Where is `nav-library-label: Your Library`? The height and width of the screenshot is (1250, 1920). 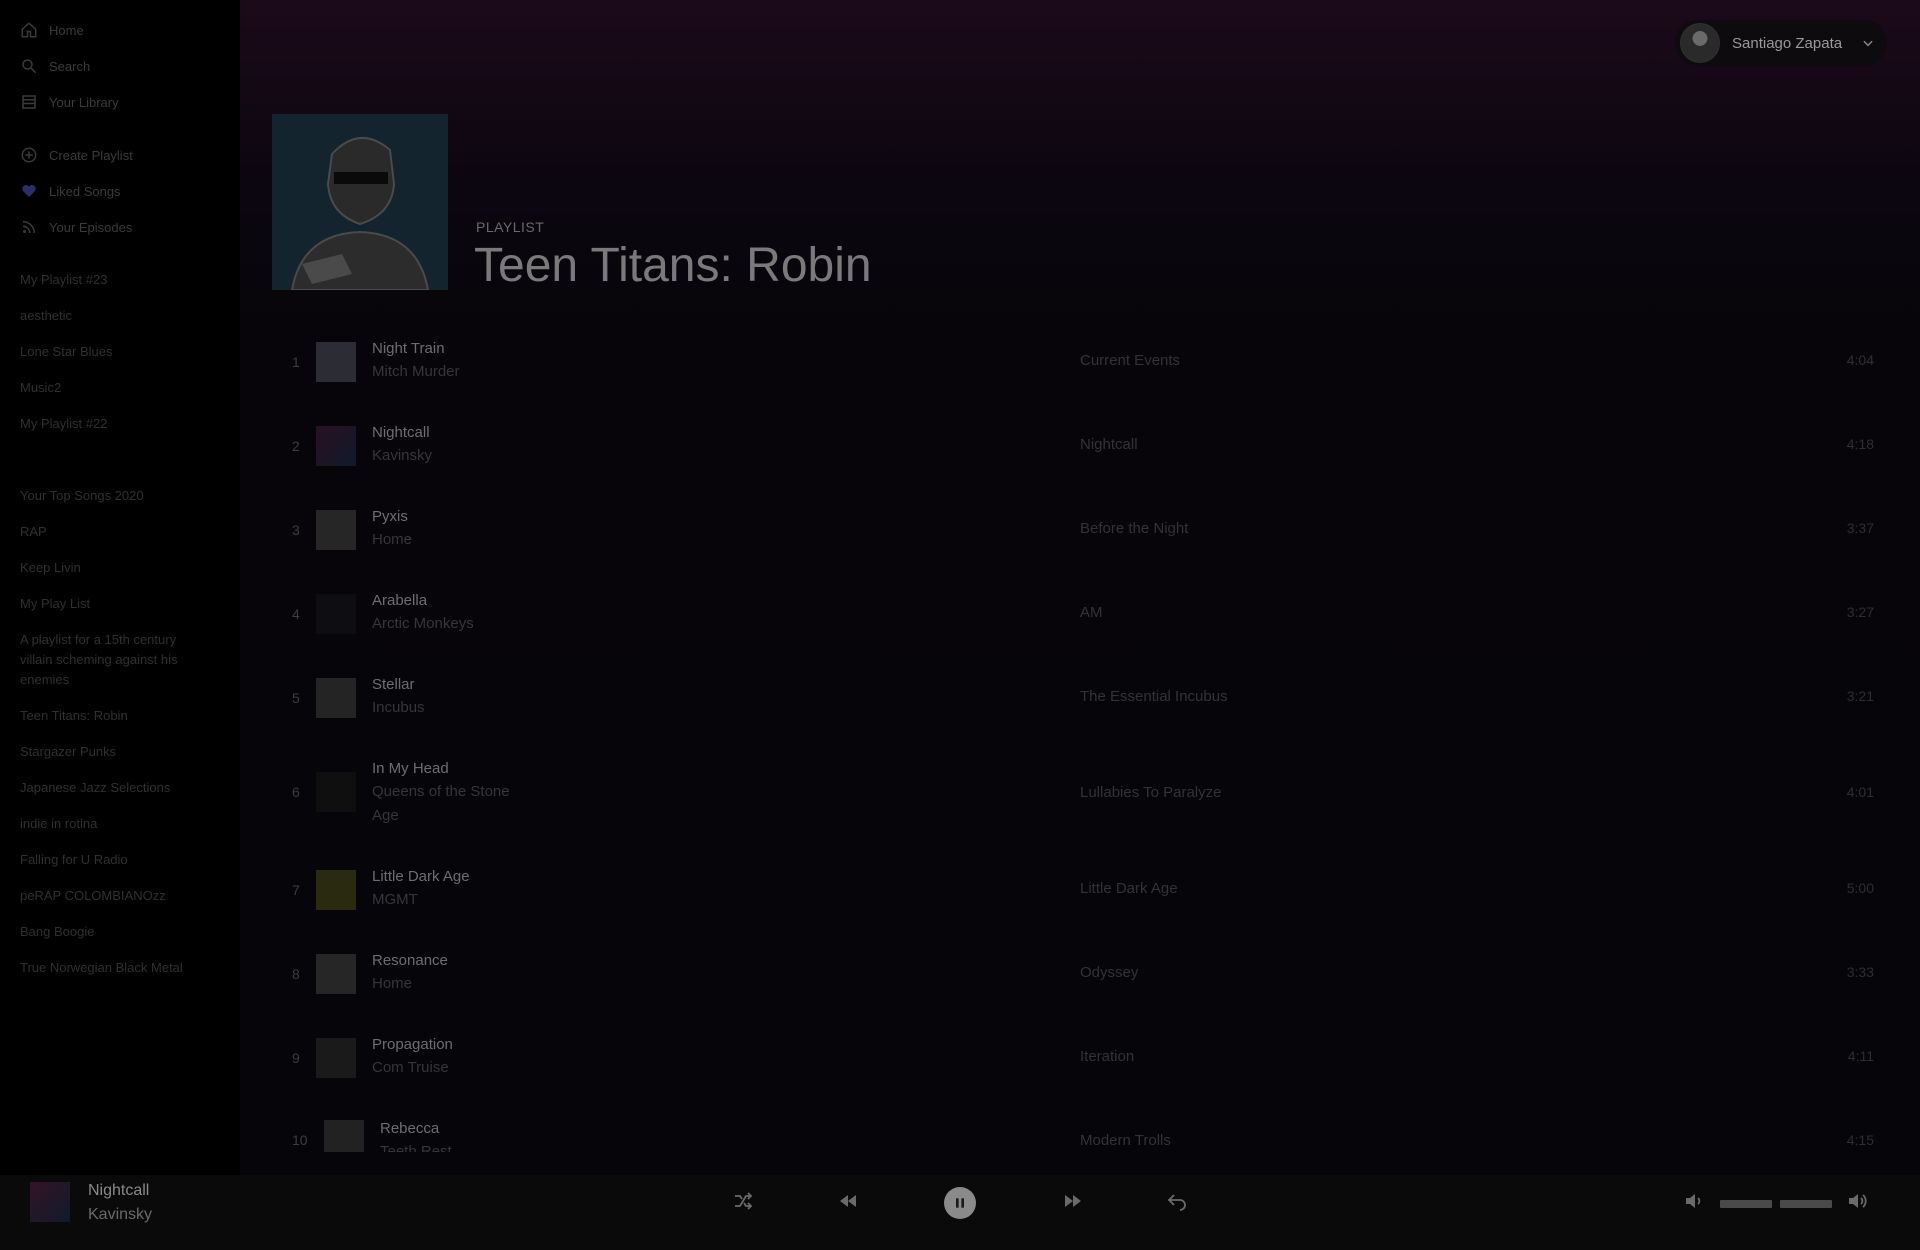 nav-library-label: Your Library is located at coordinates (84, 102).